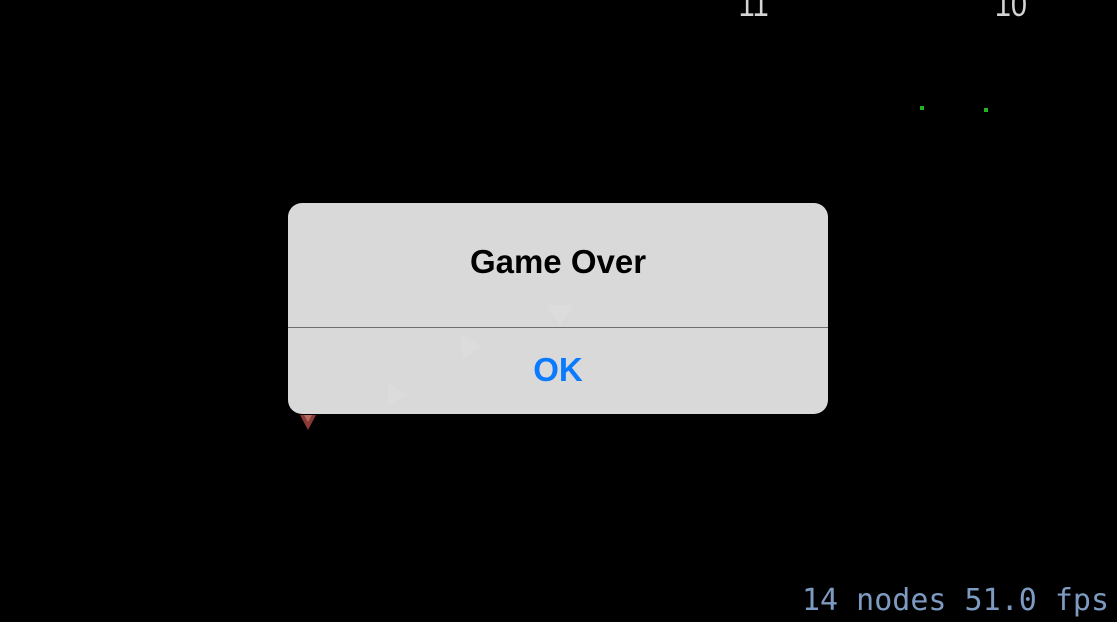 The height and width of the screenshot is (622, 1117). Describe the element at coordinates (753, 12) in the screenshot. I see `player-score: 11` at that location.